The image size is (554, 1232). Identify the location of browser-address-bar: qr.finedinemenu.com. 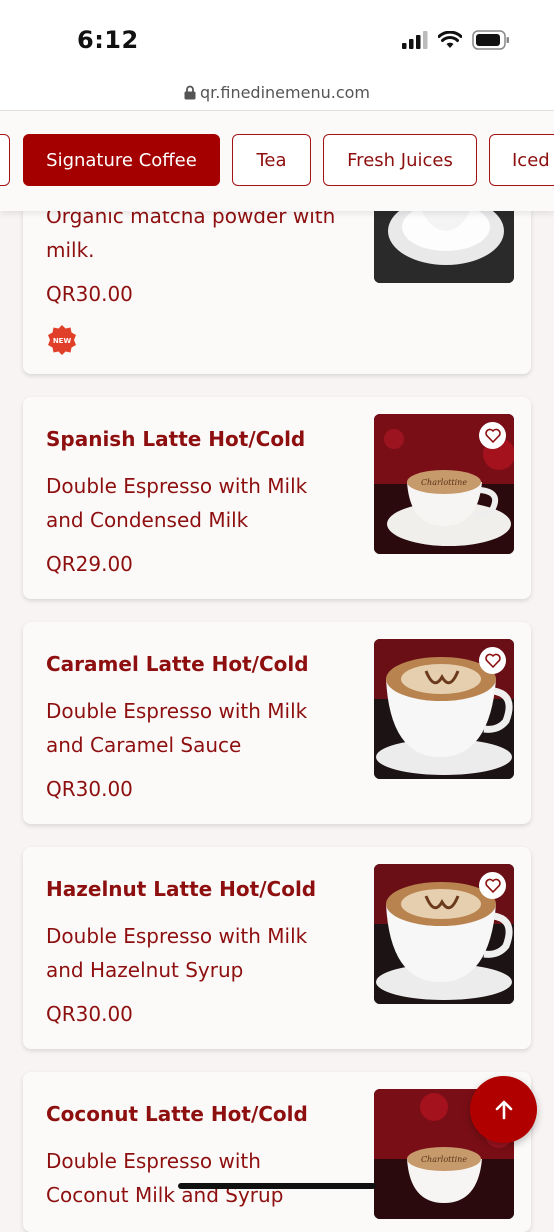
(277, 95).